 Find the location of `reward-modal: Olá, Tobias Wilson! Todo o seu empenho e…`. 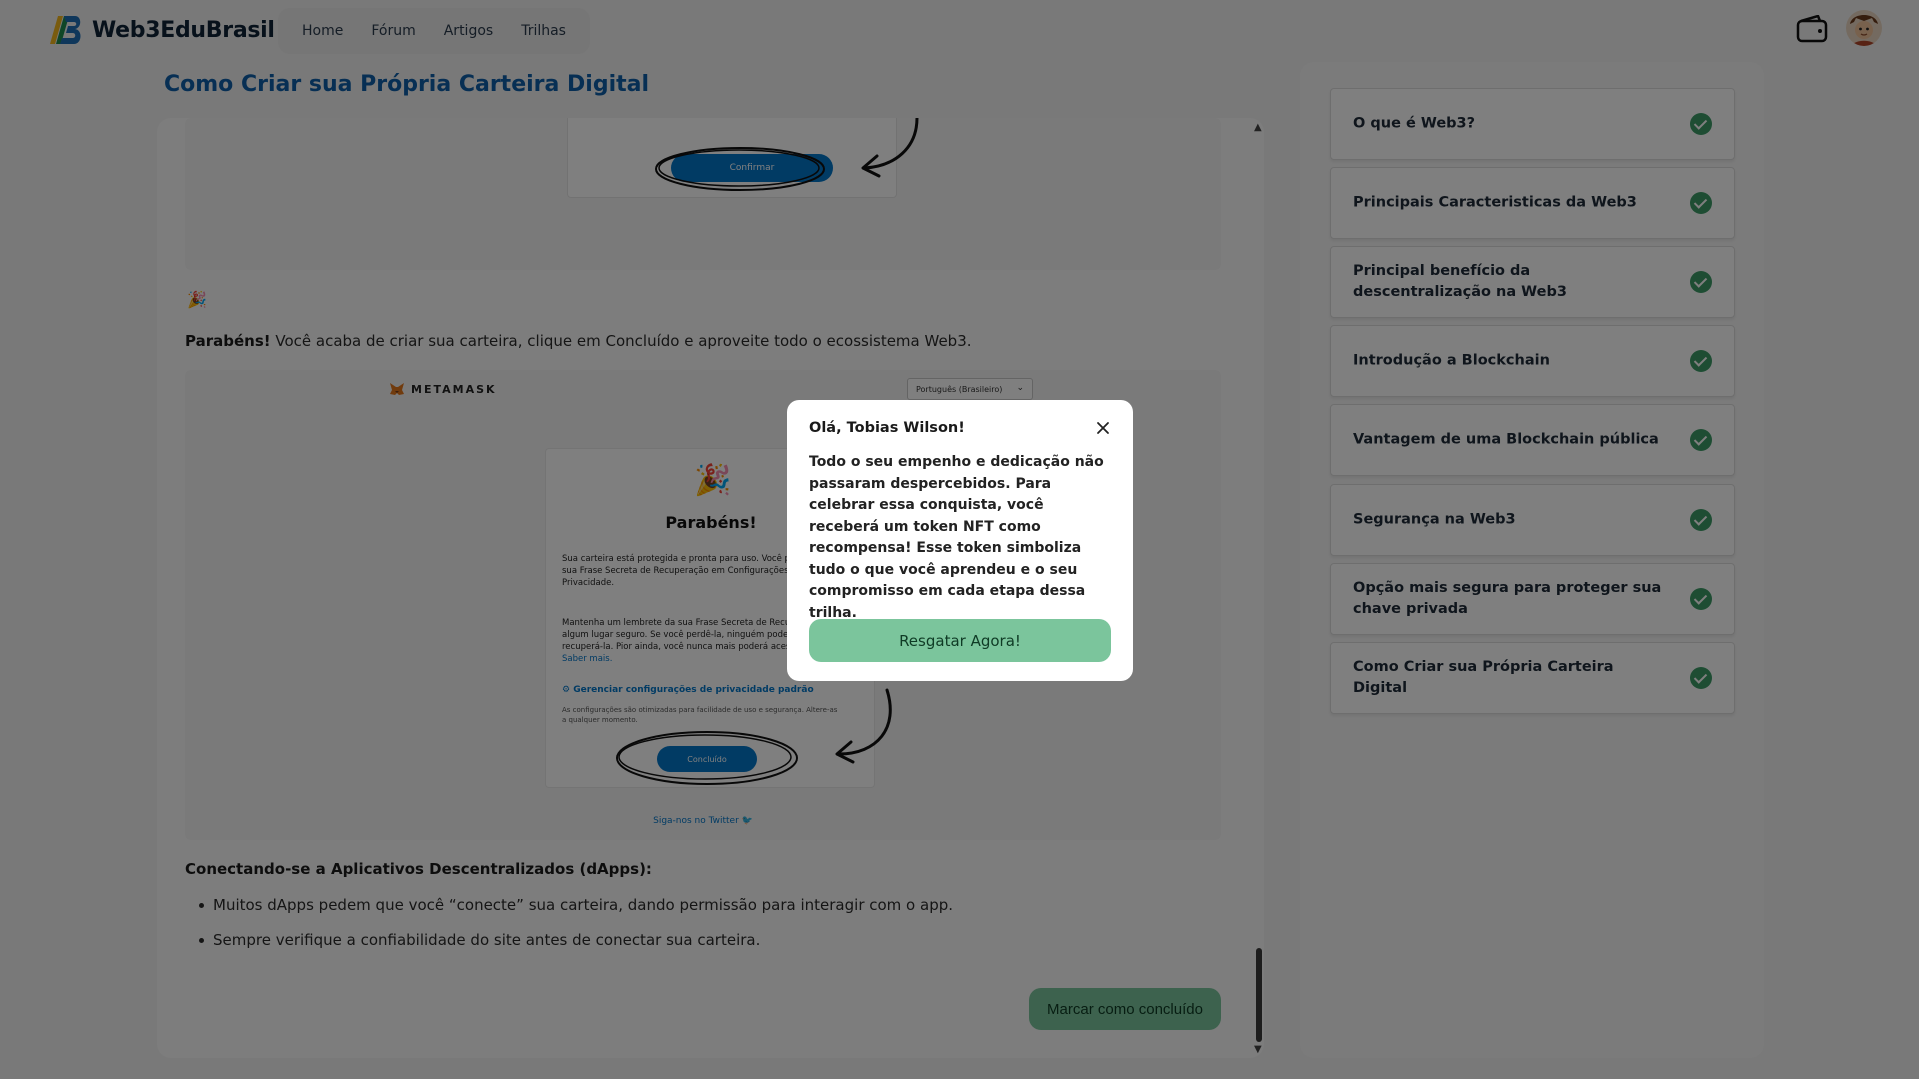

reward-modal: Olá, Tobias Wilson! Todo o seu empenho e… is located at coordinates (960, 540).